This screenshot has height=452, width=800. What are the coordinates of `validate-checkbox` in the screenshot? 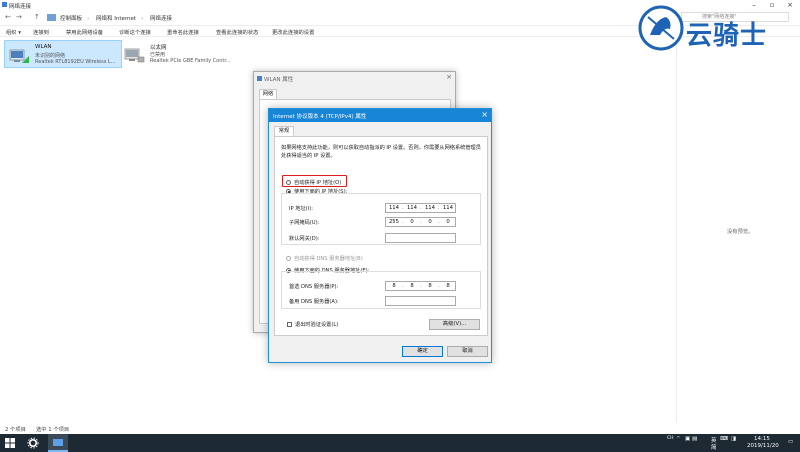 It's located at (289, 324).